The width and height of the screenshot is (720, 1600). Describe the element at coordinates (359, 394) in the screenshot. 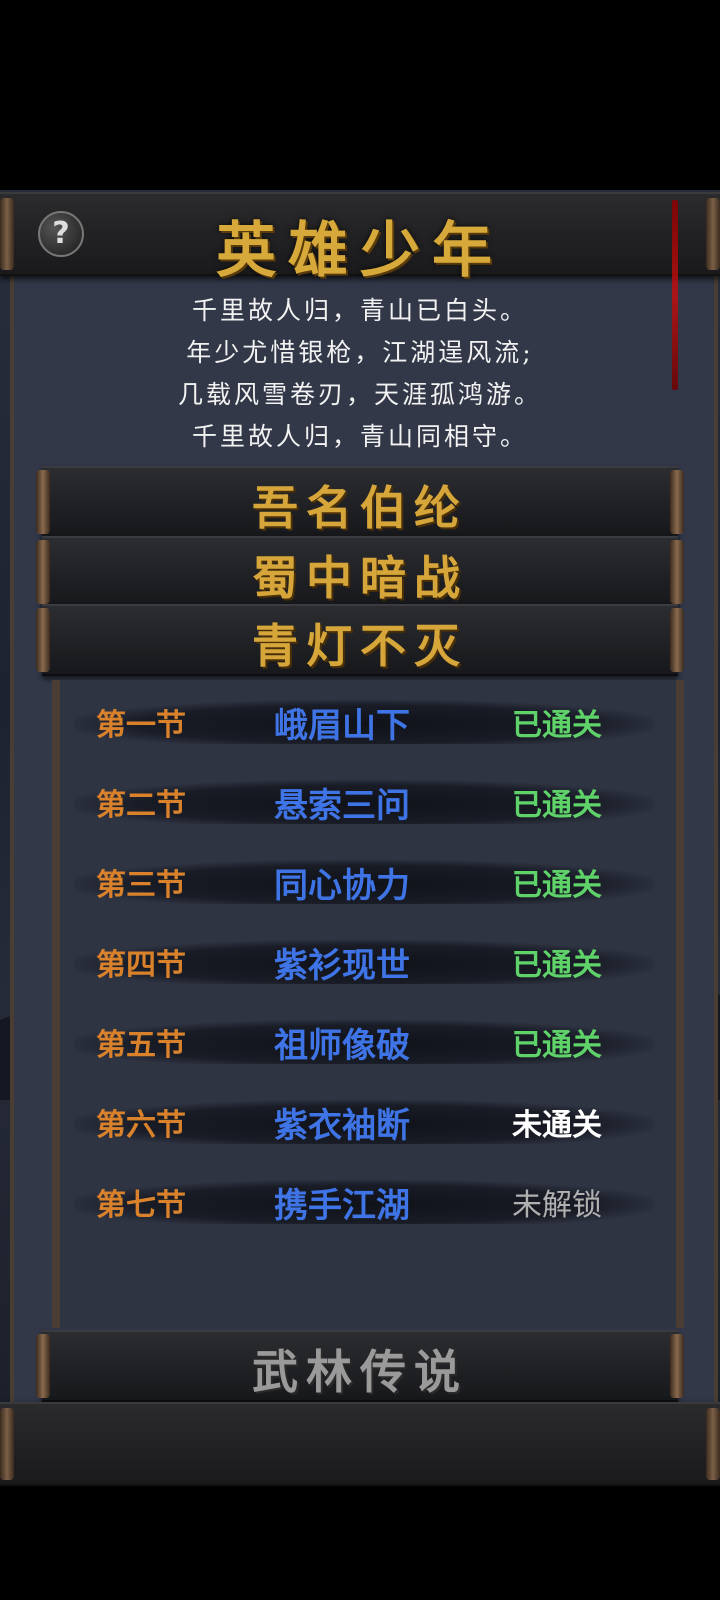

I see `poem-line: 几载风雪卷刃，天涯孤鸿游。` at that location.